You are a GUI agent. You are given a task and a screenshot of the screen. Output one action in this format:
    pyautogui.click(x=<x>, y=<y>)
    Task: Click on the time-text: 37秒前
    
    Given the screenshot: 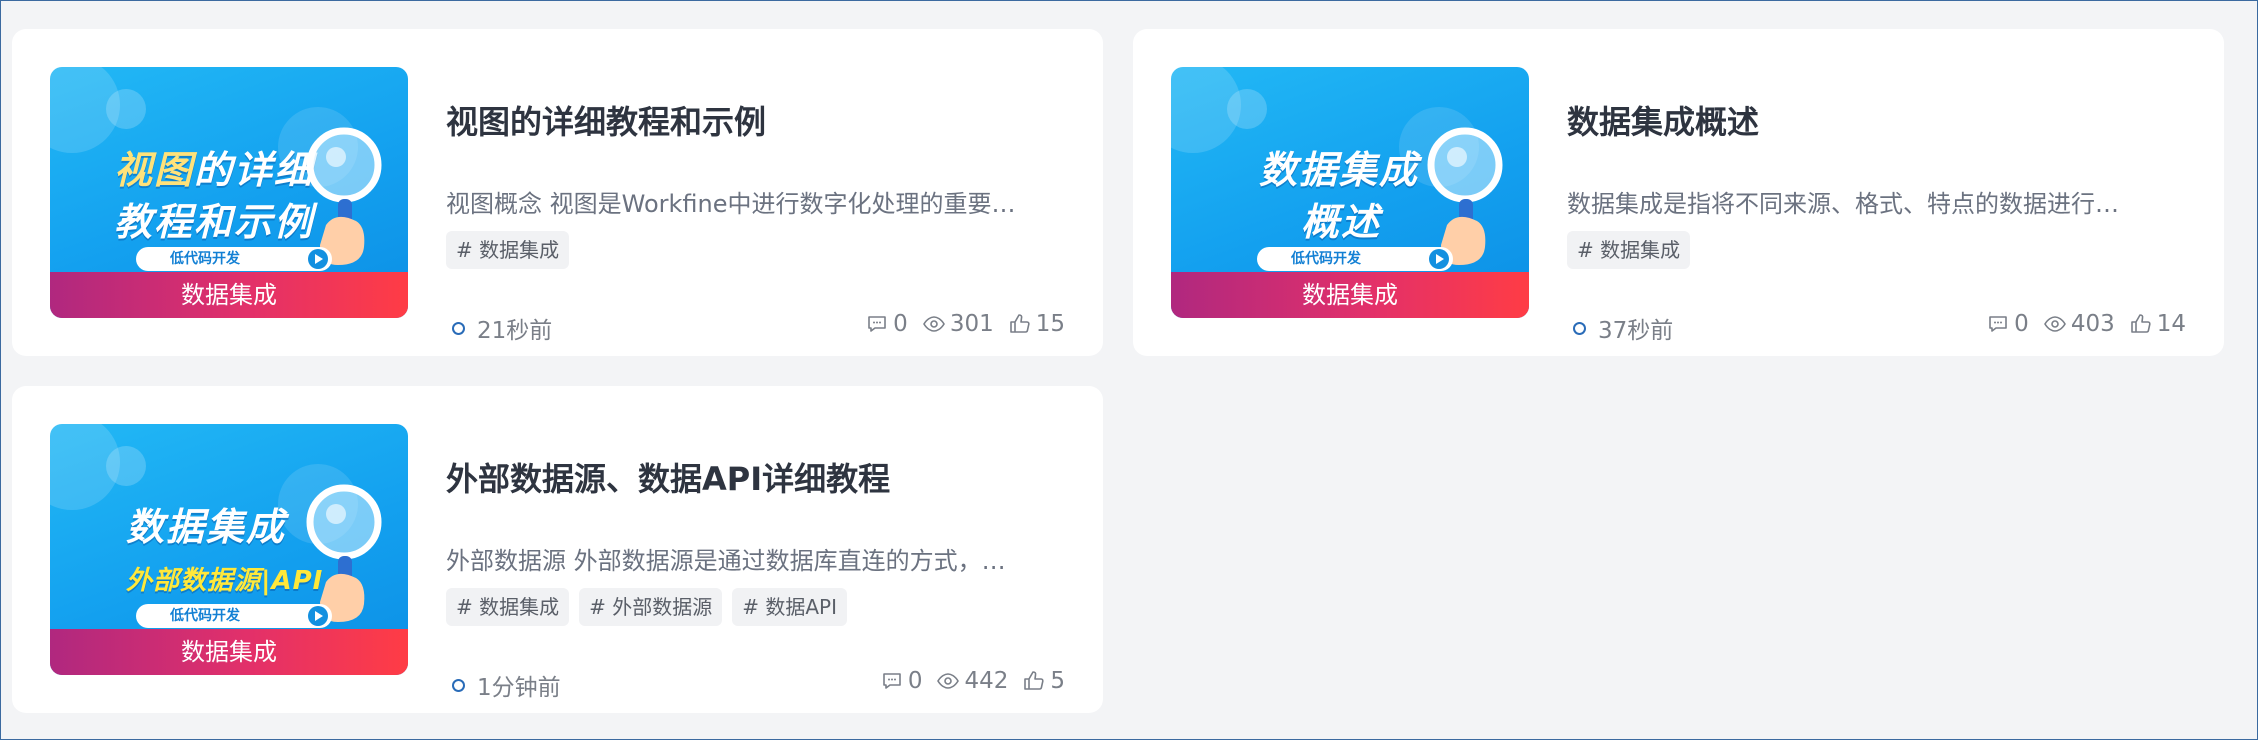 What is the action you would take?
    pyautogui.click(x=1636, y=331)
    